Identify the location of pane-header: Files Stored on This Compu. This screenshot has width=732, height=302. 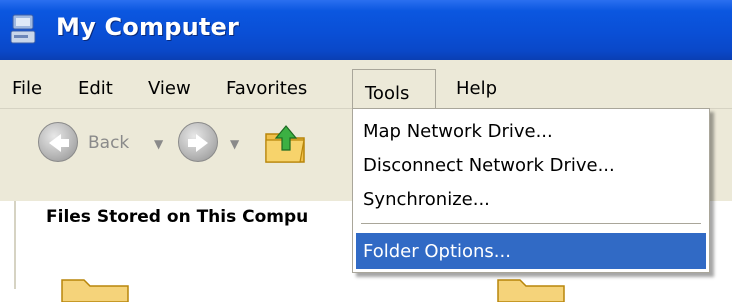
(177, 217).